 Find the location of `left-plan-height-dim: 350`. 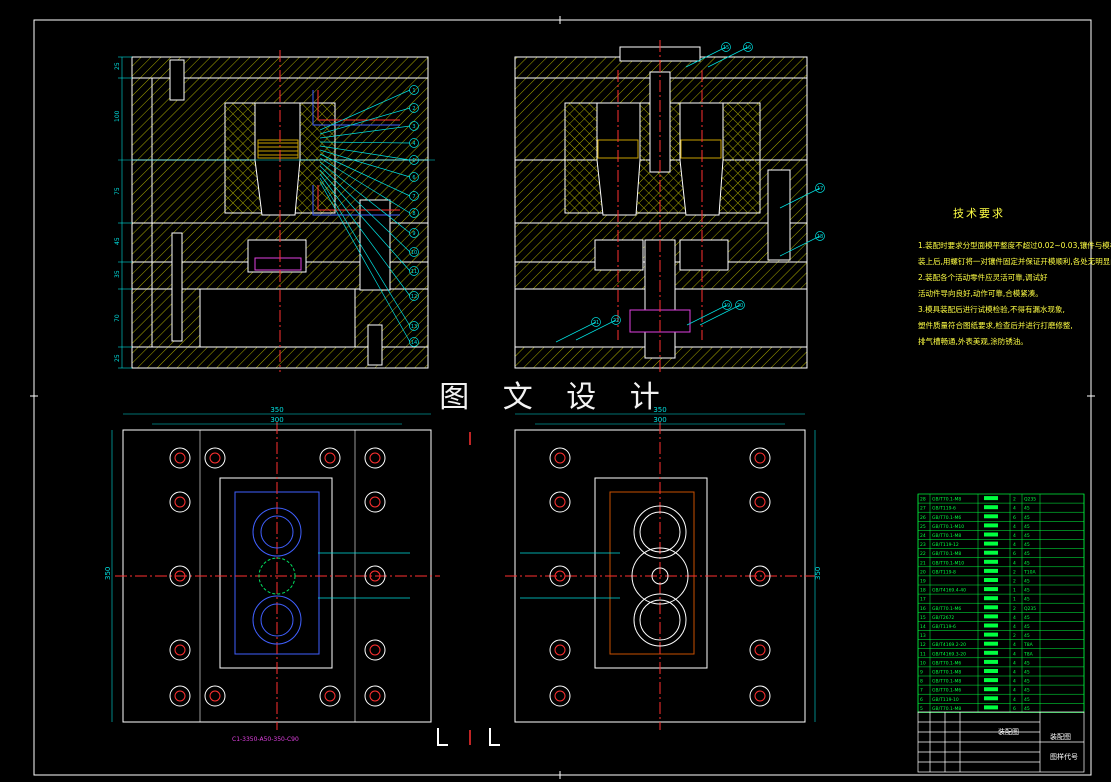

left-plan-height-dim: 350 is located at coordinates (108, 573).